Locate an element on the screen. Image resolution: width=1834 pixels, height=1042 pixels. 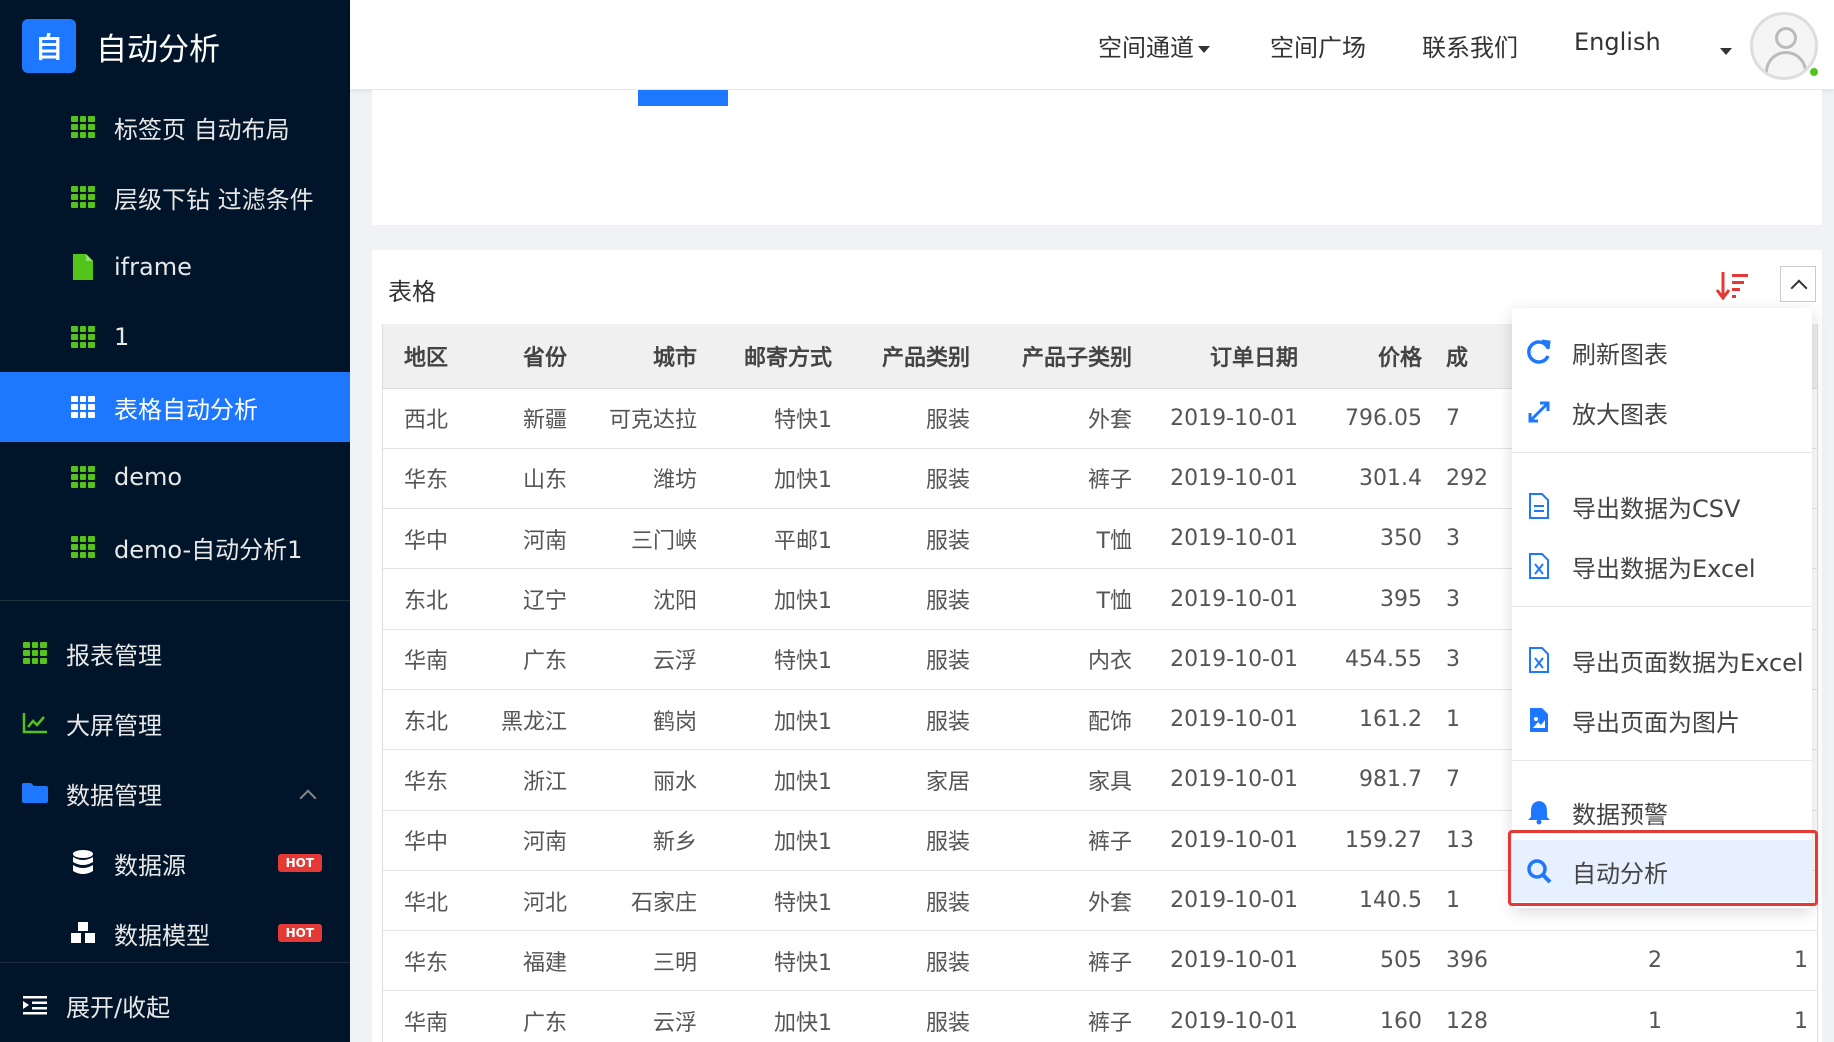
table-cell: 黑龙江 is located at coordinates (527, 720).